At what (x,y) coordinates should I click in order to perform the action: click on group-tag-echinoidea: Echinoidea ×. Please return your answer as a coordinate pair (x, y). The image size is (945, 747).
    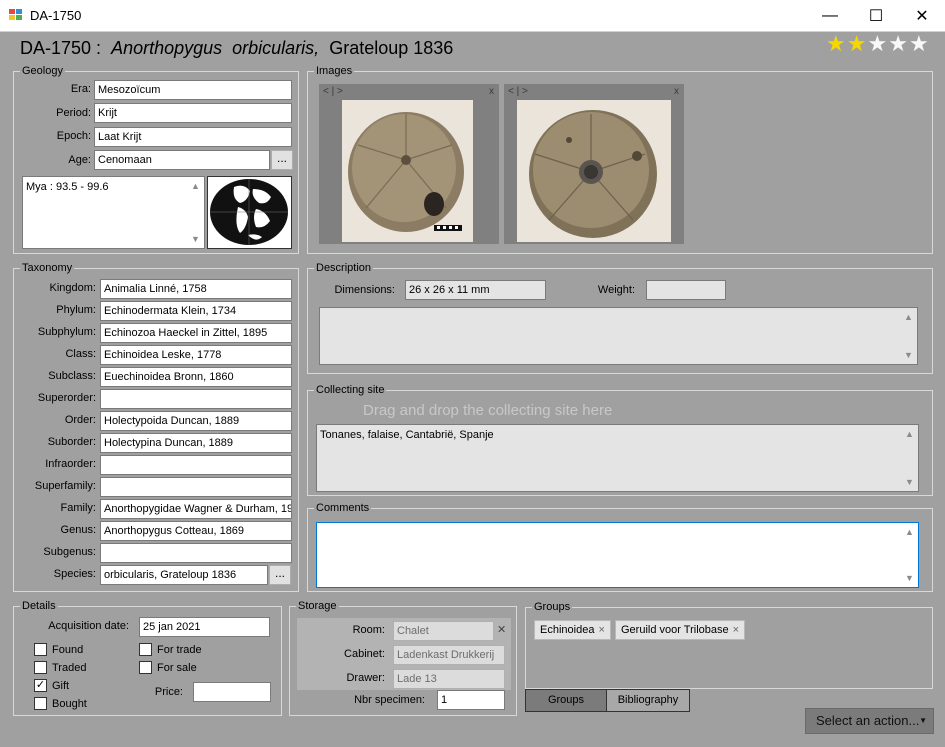
    Looking at the image, I should click on (572, 630).